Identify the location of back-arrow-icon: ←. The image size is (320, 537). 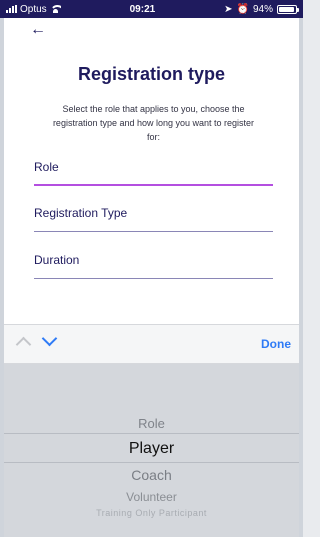
(40, 30).